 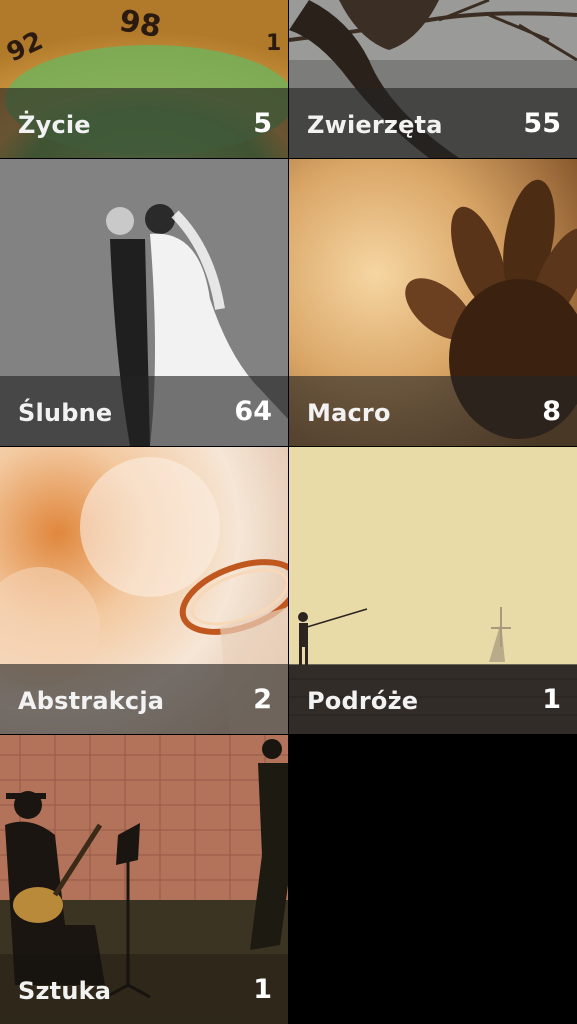 What do you see at coordinates (144, 590) in the screenshot?
I see `album-tile-abstrakcja: Abstrakcja 2` at bounding box center [144, 590].